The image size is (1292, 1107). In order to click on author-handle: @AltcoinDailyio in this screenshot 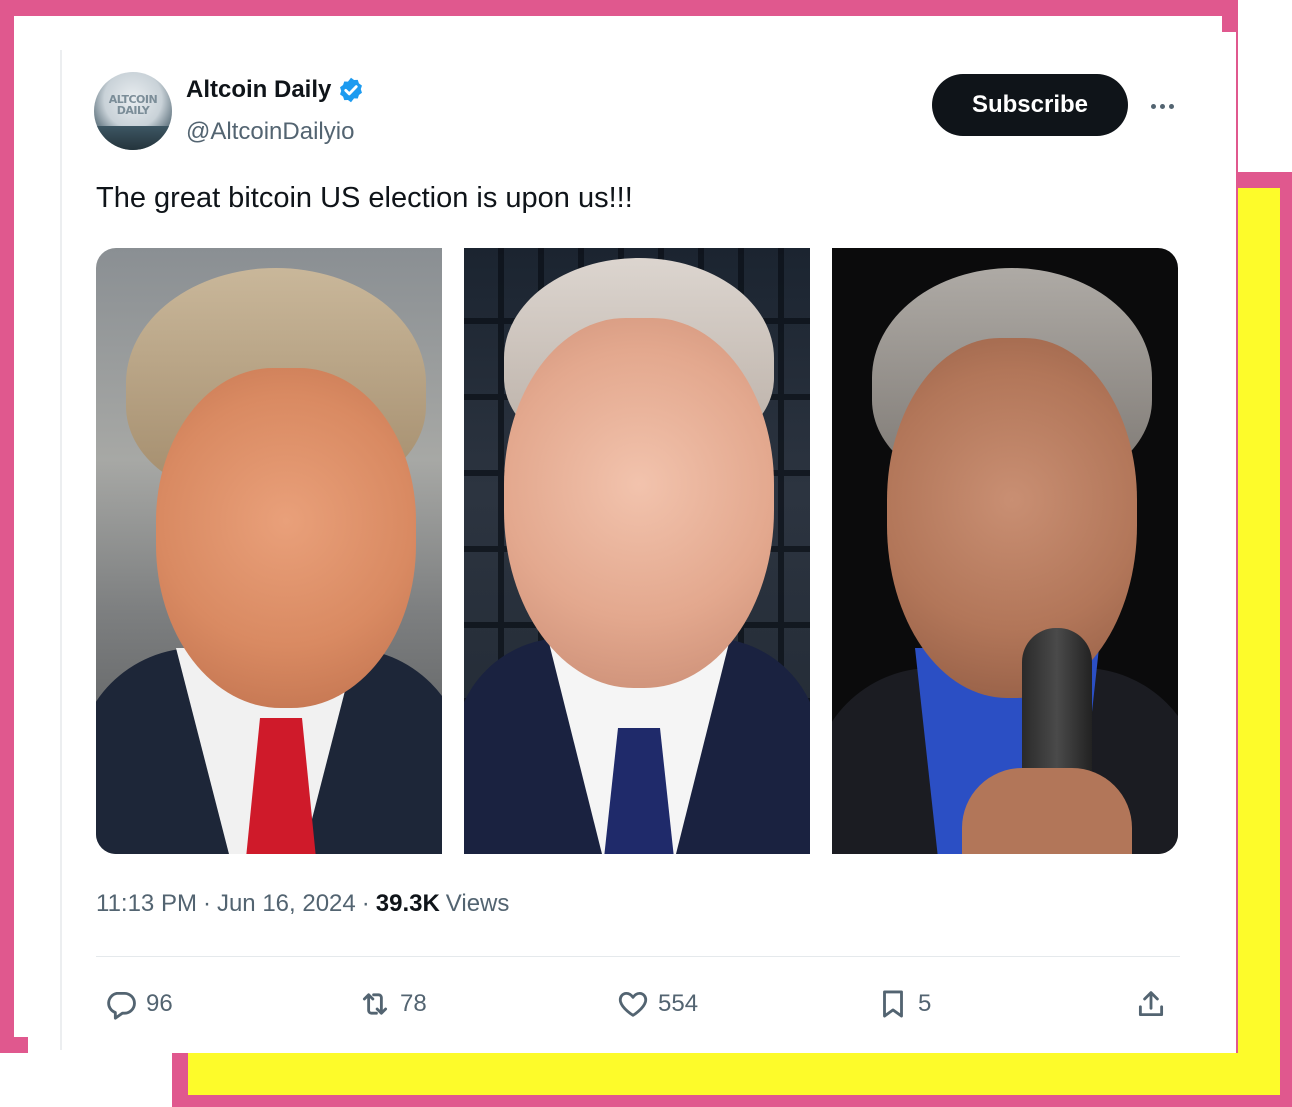, I will do `click(270, 132)`.